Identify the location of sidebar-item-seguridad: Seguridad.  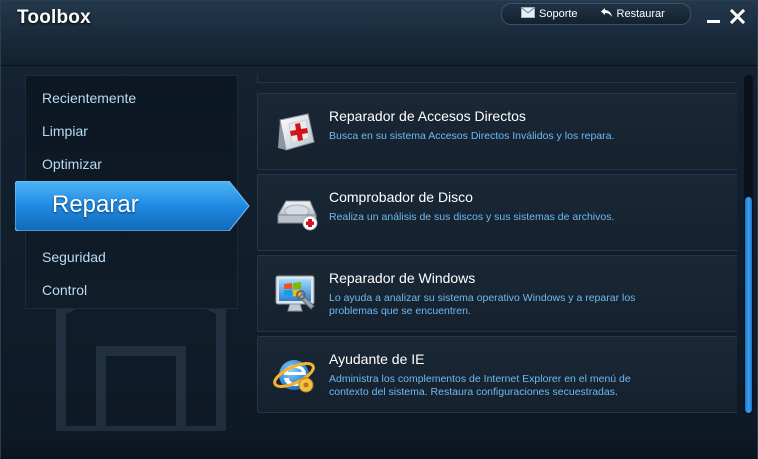
(74, 257).